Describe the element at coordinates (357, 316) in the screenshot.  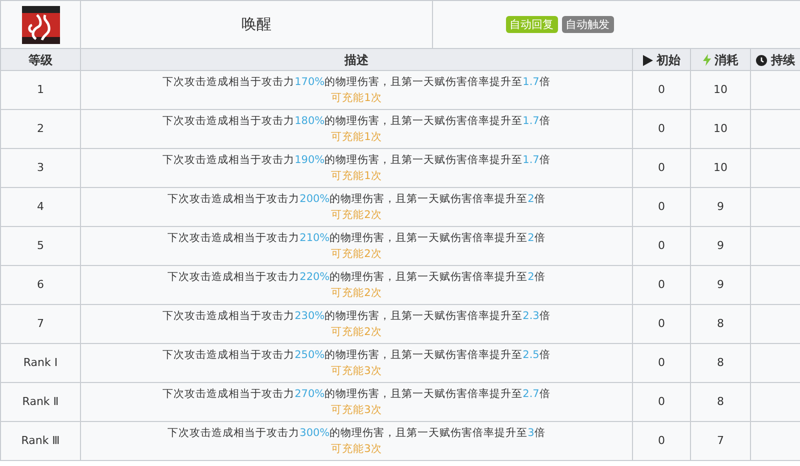
I see `description-text: 下次攻击造成相当于攻击力 230%的物理伤害，且第一天赋伤害倍率提升至2.3倍` at that location.